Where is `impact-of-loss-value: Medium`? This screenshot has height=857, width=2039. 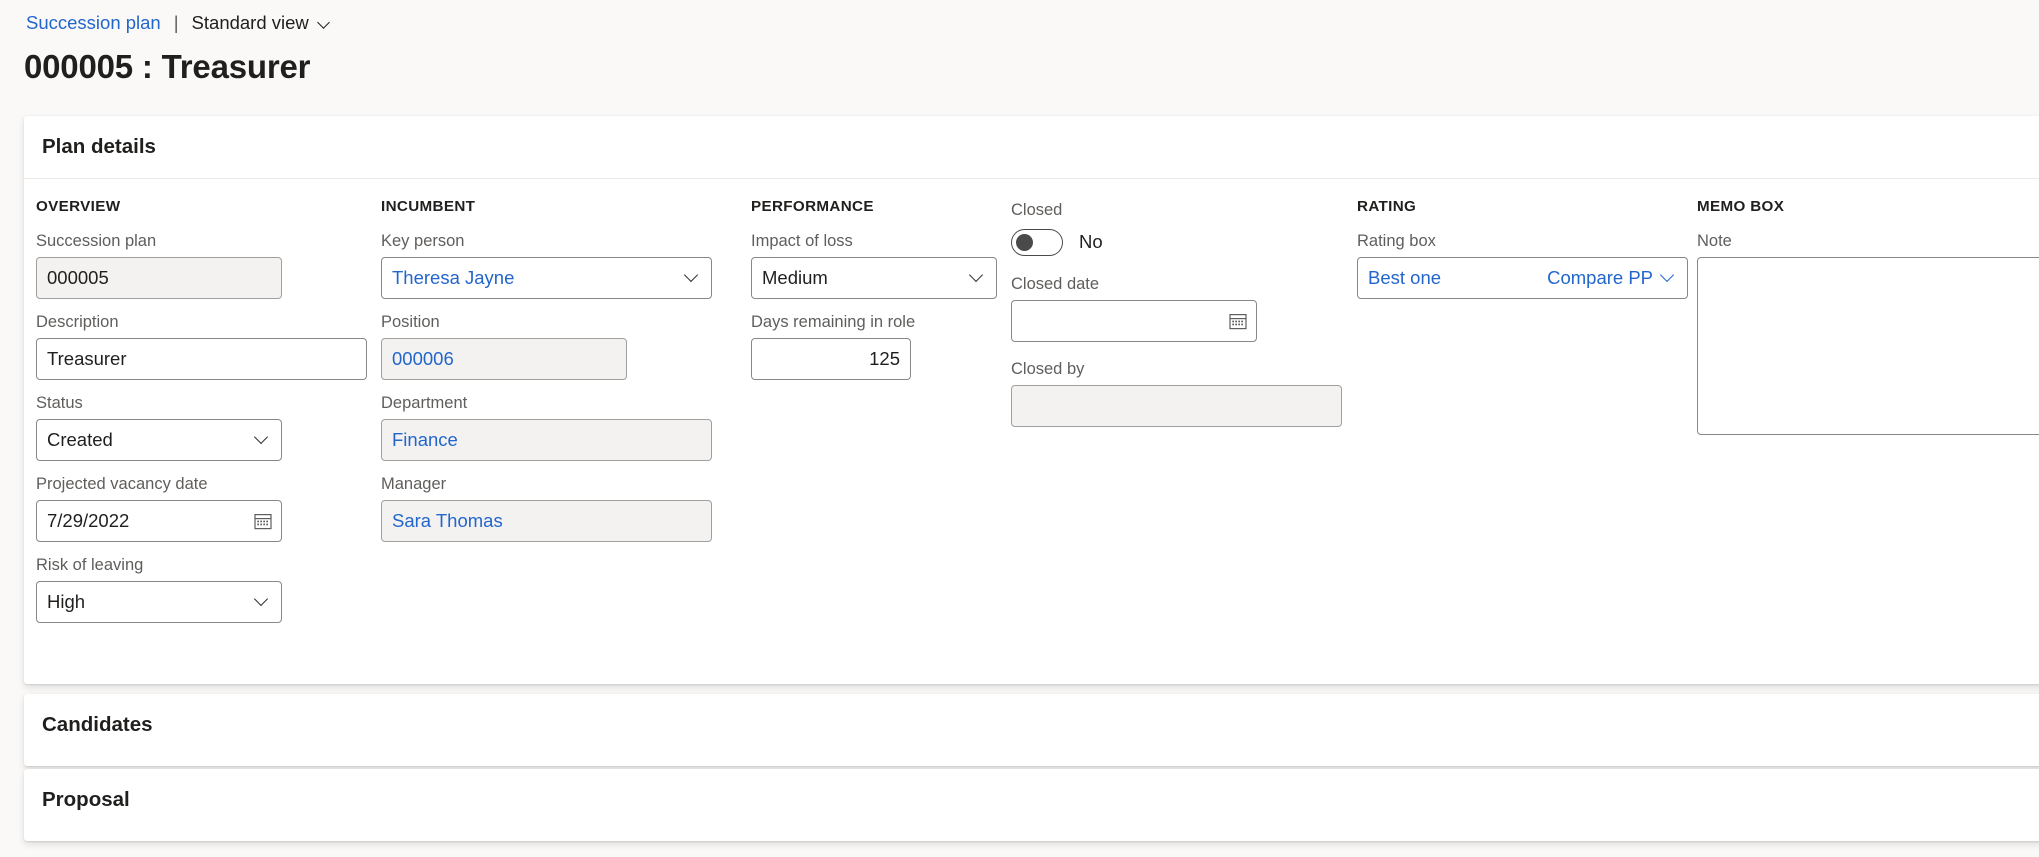 impact-of-loss-value: Medium is located at coordinates (795, 277).